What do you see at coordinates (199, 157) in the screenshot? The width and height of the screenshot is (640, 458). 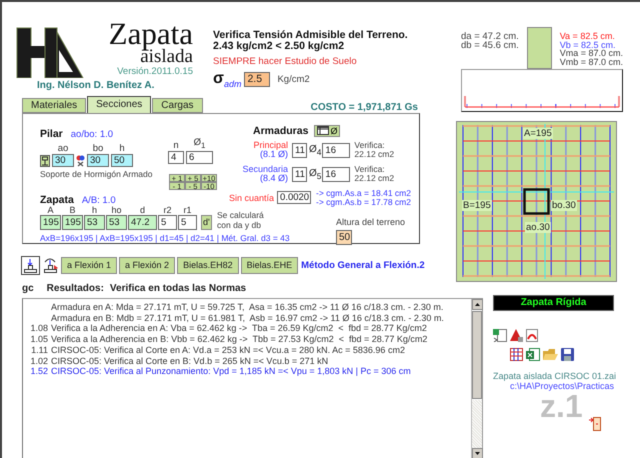 I see `bar-field: 6` at bounding box center [199, 157].